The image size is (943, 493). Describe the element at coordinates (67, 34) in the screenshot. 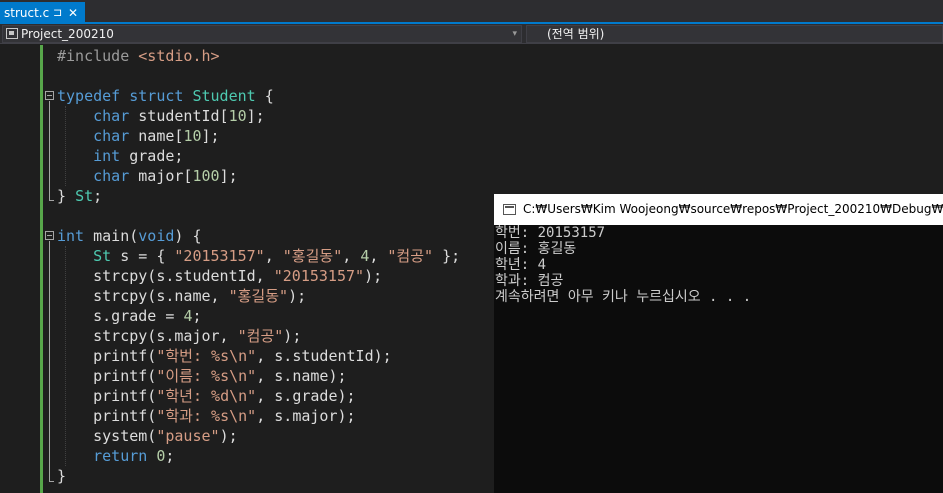

I see `project-name: Project_200210` at that location.